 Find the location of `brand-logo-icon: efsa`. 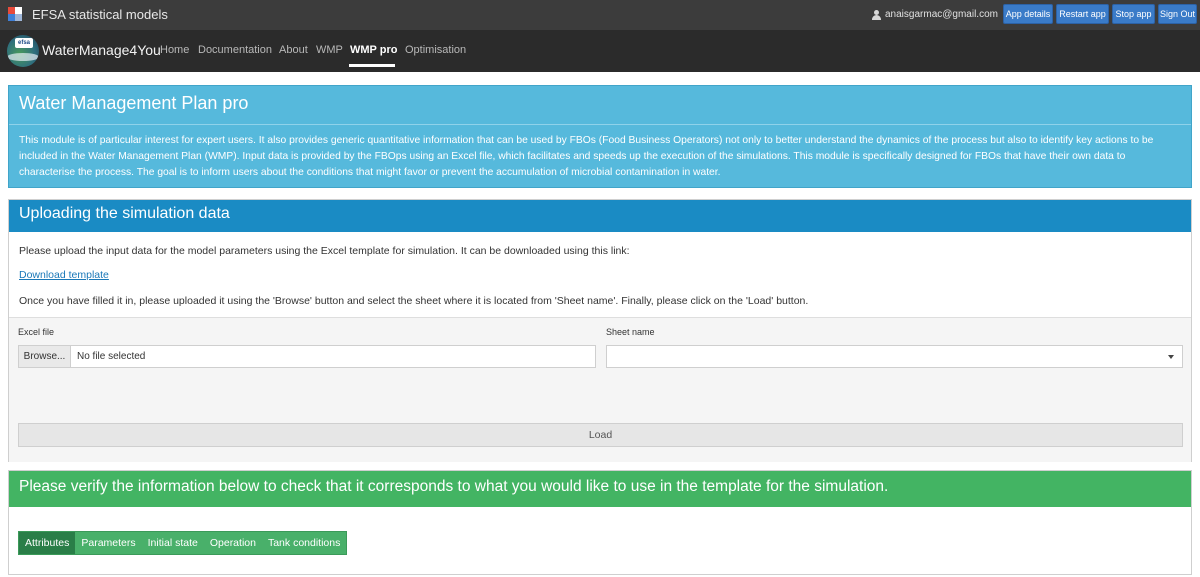

brand-logo-icon: efsa is located at coordinates (23, 51).